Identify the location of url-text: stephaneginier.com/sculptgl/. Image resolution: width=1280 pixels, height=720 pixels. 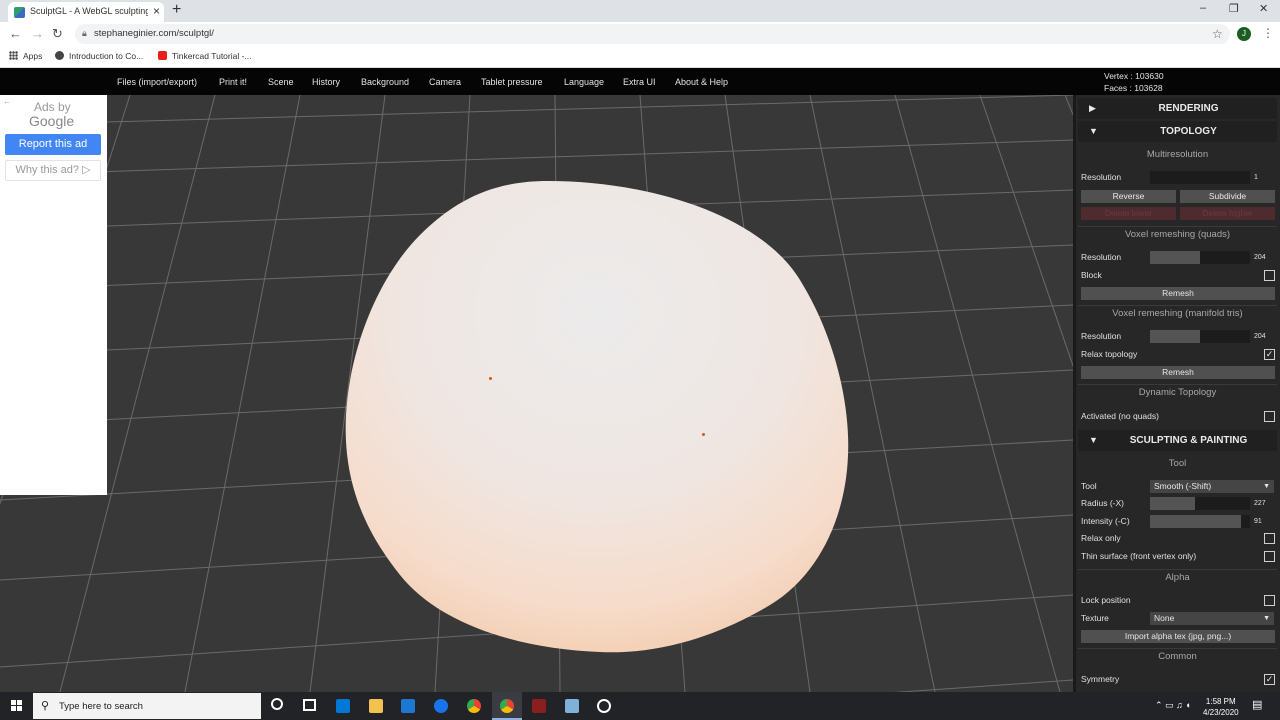
(154, 33).